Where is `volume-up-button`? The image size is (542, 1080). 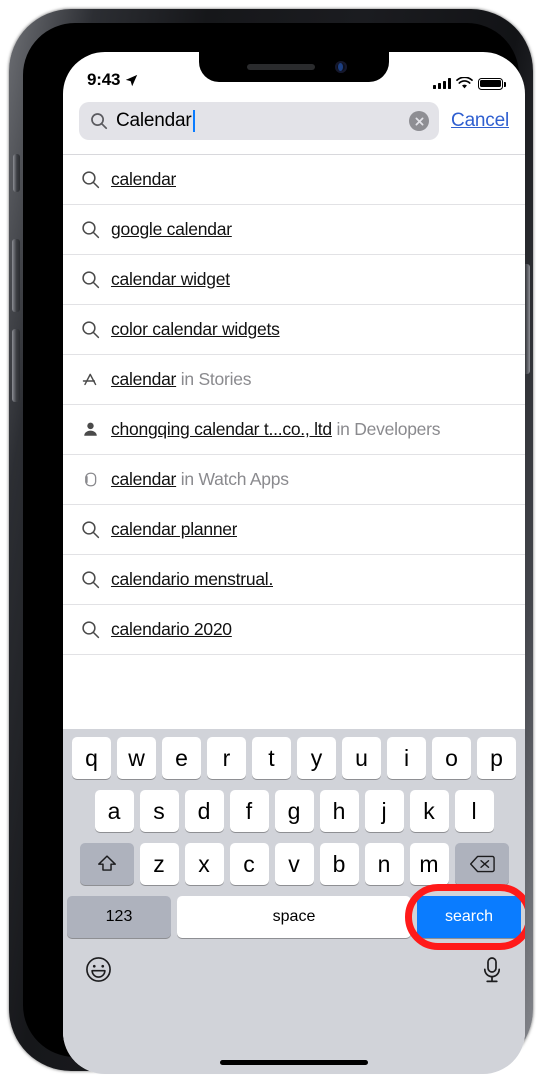
volume-up-button is located at coordinates (16, 275).